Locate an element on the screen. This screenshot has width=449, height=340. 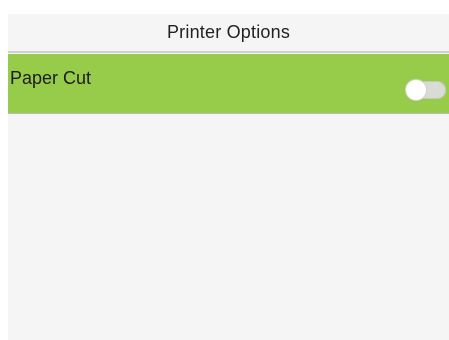
title-bar: Printer Options is located at coordinates (228, 33).